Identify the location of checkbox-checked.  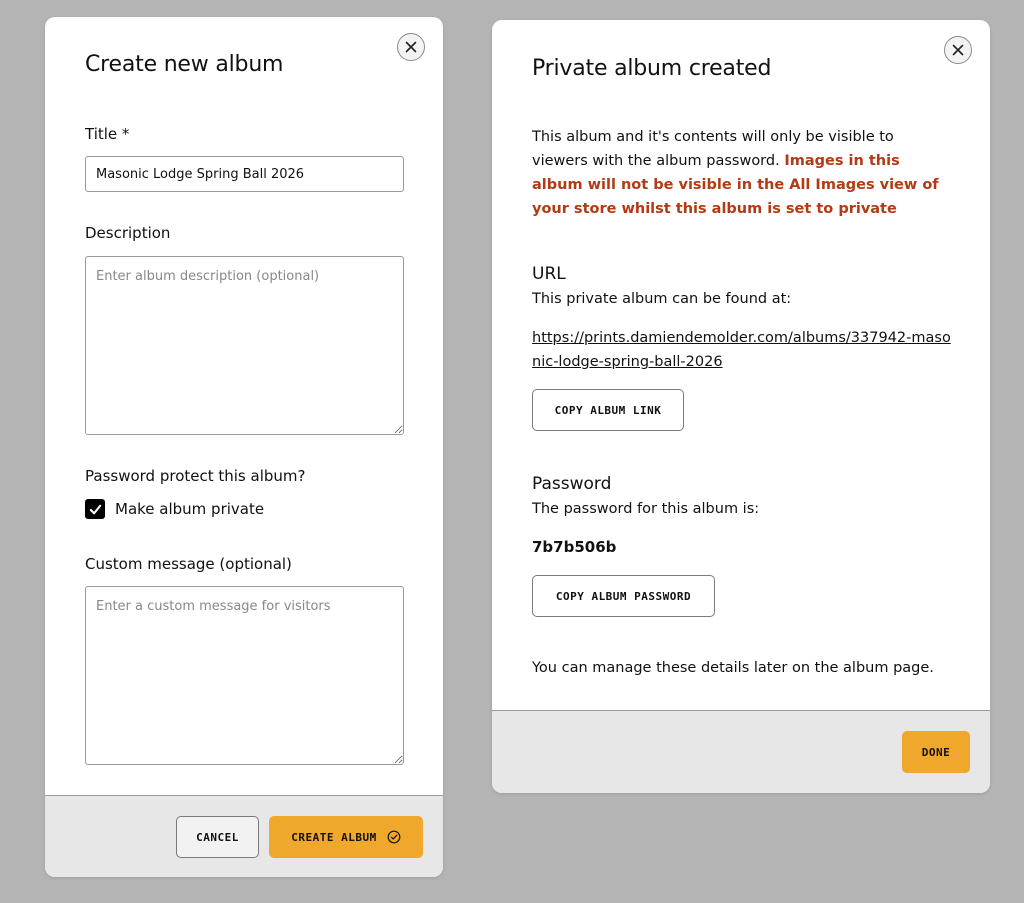
(95, 509).